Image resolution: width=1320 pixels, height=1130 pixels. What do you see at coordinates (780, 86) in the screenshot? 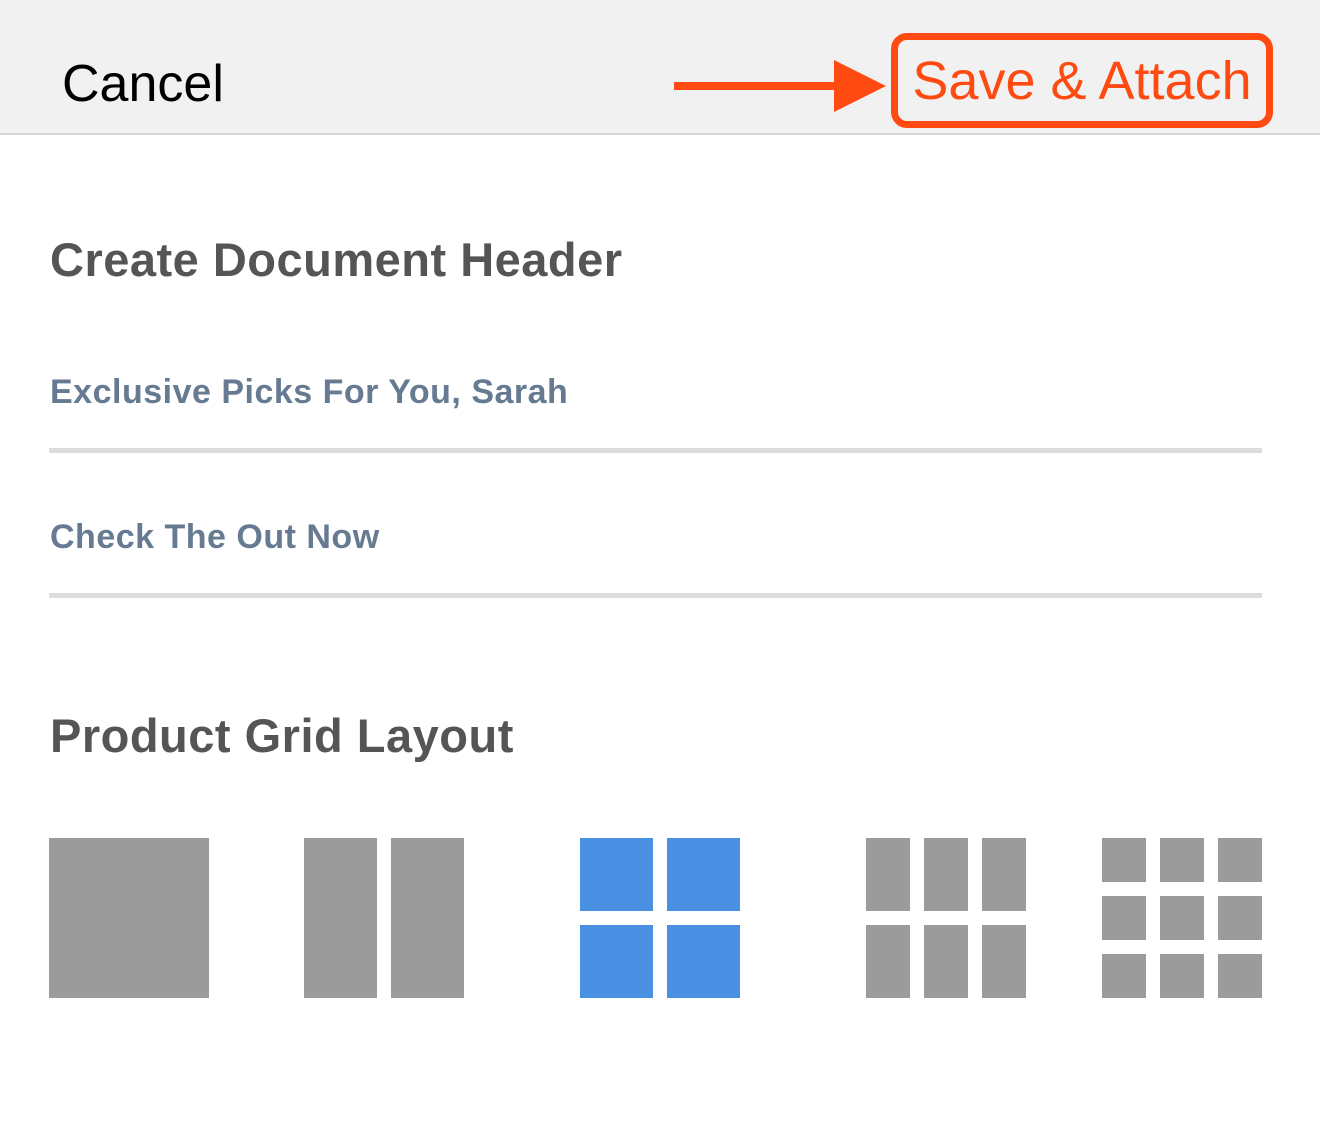
I see `arrow-right-icon` at bounding box center [780, 86].